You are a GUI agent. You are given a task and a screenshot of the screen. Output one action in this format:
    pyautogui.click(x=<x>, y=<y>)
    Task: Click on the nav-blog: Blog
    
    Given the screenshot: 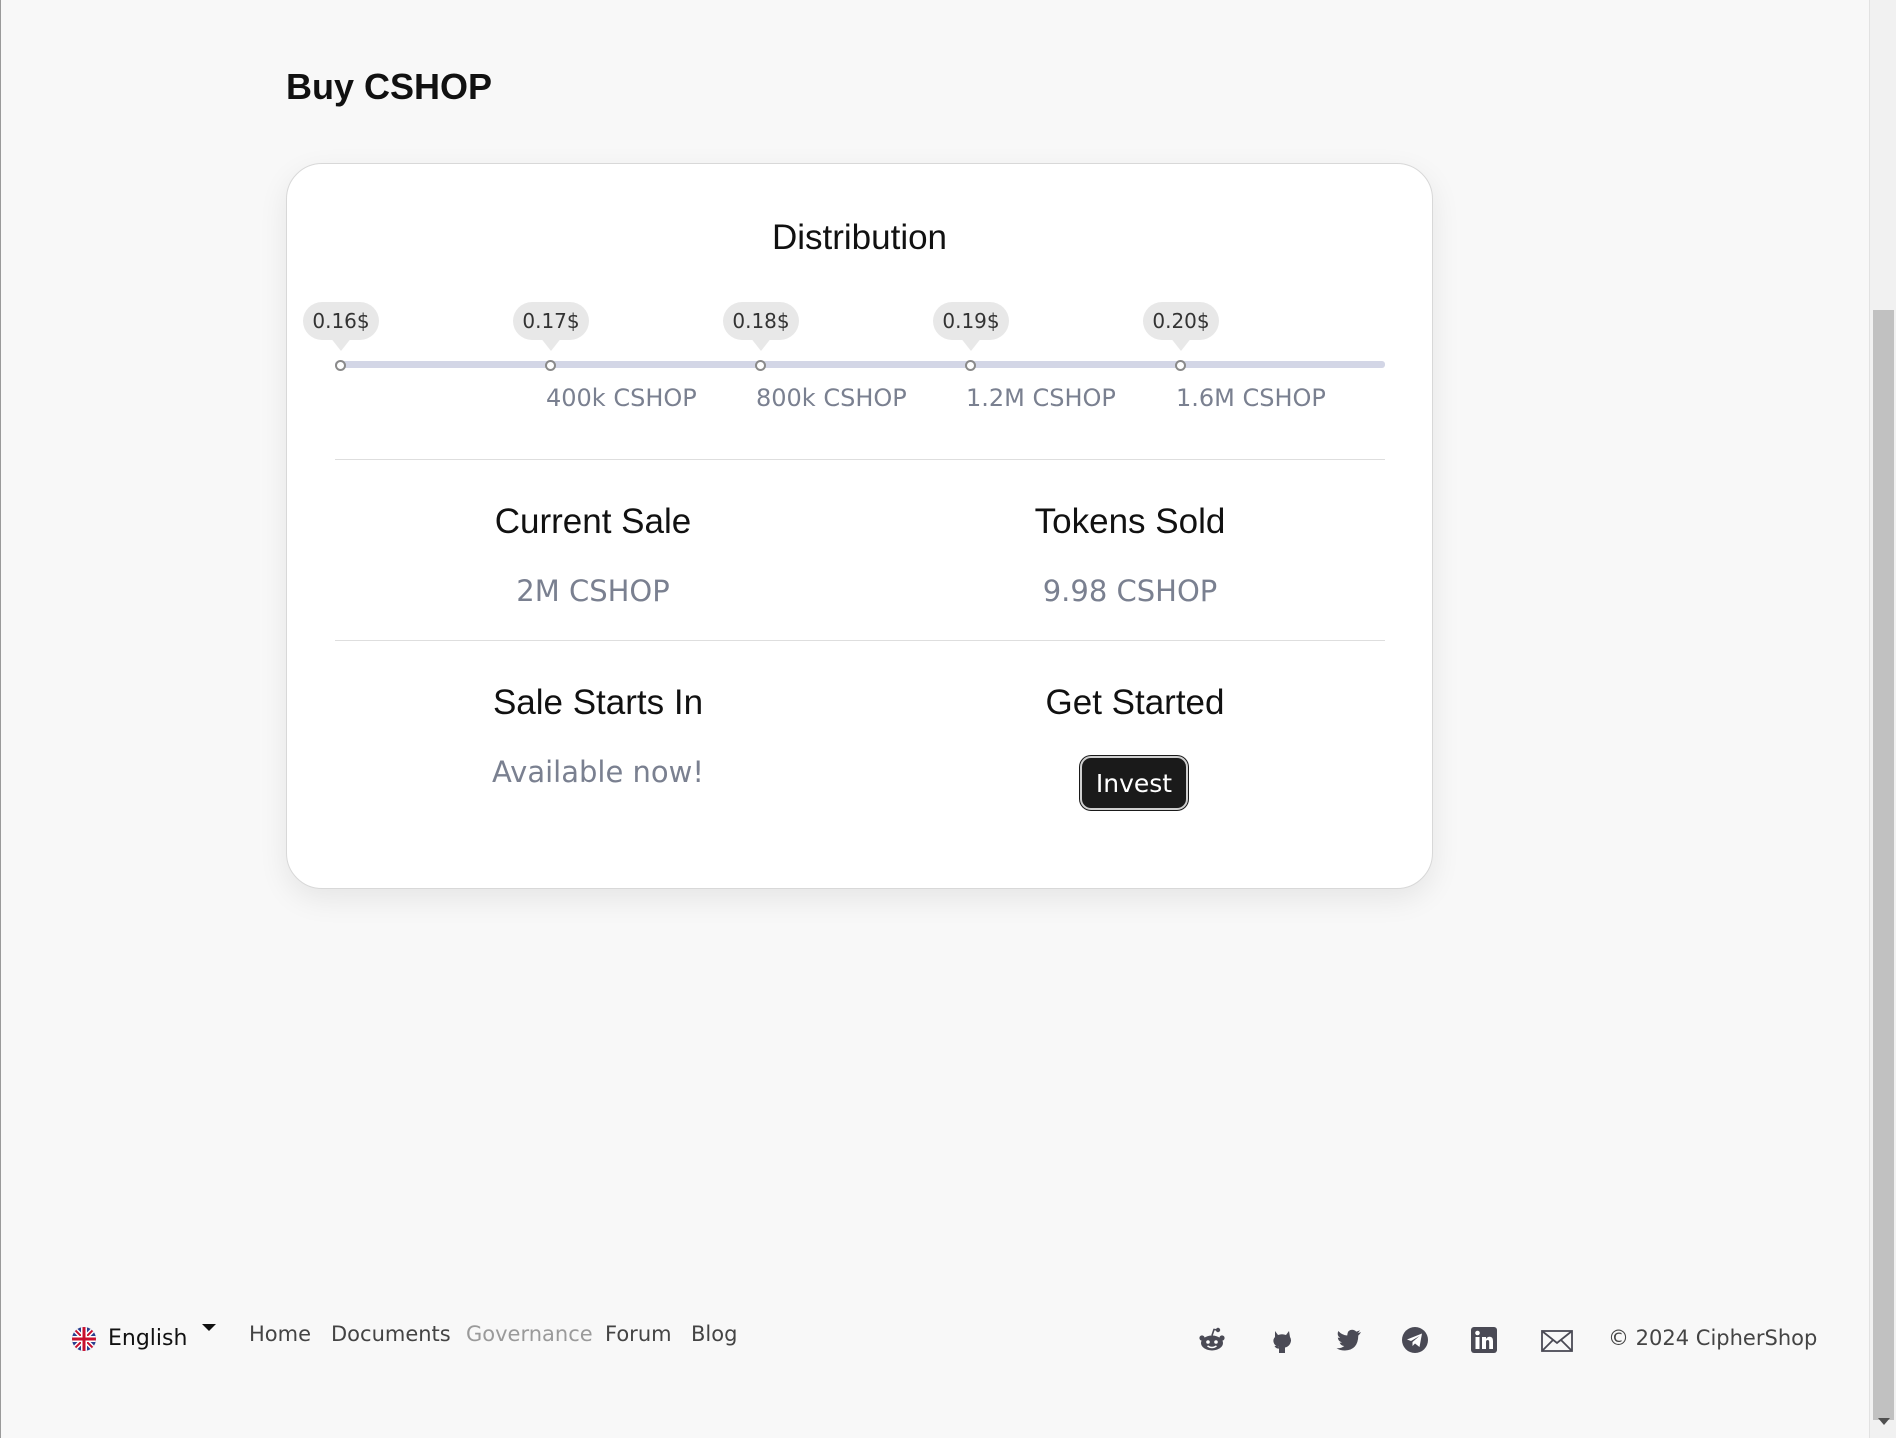 What is the action you would take?
    pyautogui.click(x=714, y=1334)
    